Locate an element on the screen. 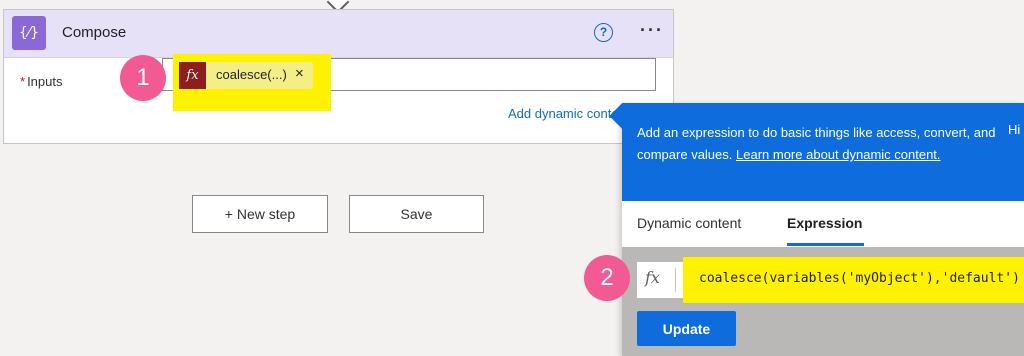 The height and width of the screenshot is (356, 1024). new-step-button: + New step is located at coordinates (260, 214).